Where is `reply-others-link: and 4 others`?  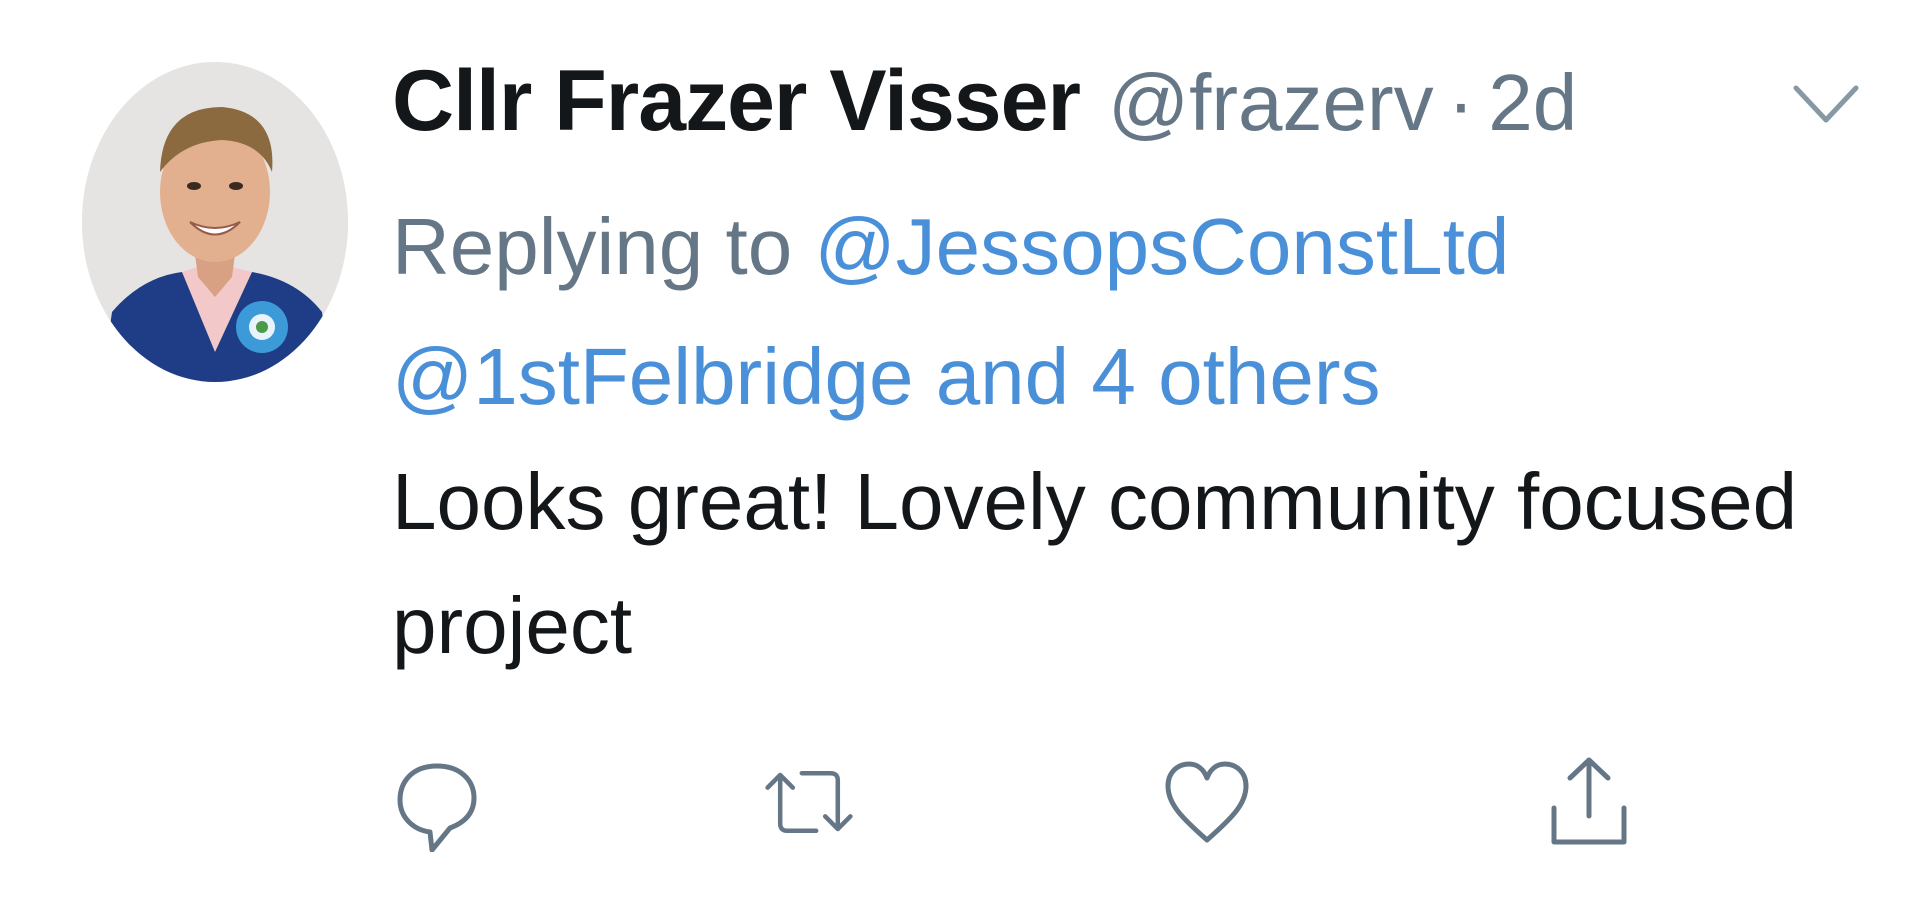
reply-others-link: and 4 others is located at coordinates (1158, 376).